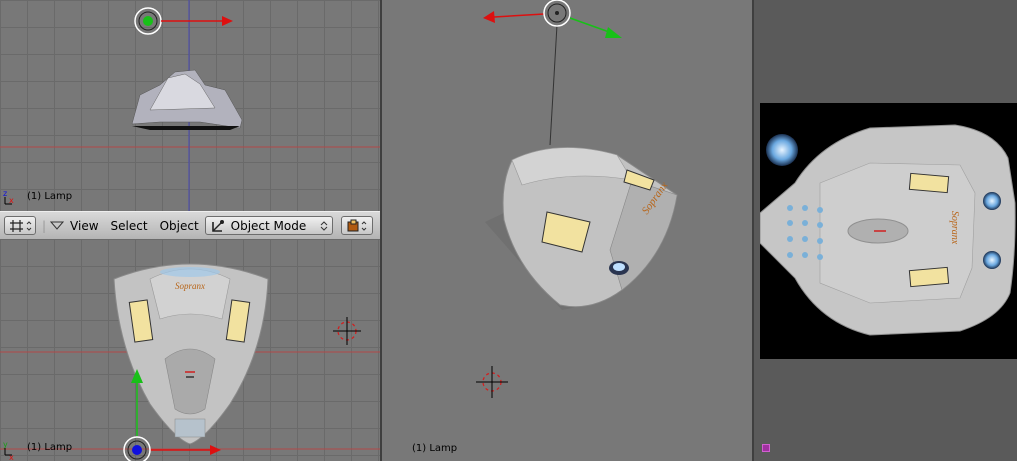  What do you see at coordinates (50, 447) in the screenshot?
I see `viewport-top-status: (1) Lamp` at bounding box center [50, 447].